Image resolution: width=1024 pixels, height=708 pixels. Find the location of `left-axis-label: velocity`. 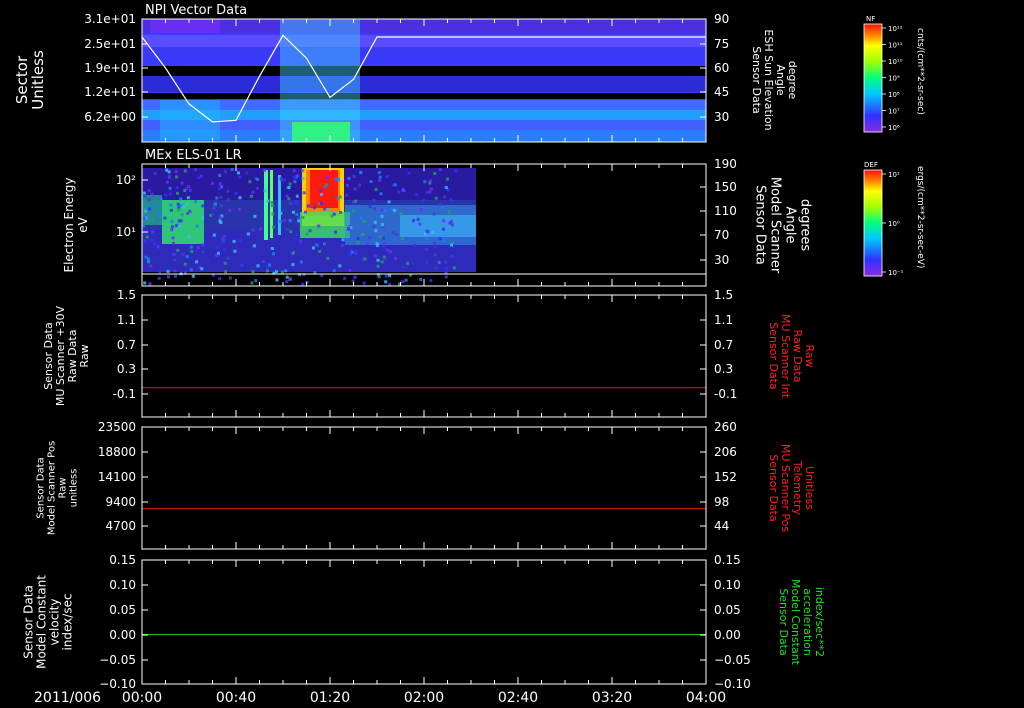

left-axis-label: velocity is located at coordinates (55, 622).